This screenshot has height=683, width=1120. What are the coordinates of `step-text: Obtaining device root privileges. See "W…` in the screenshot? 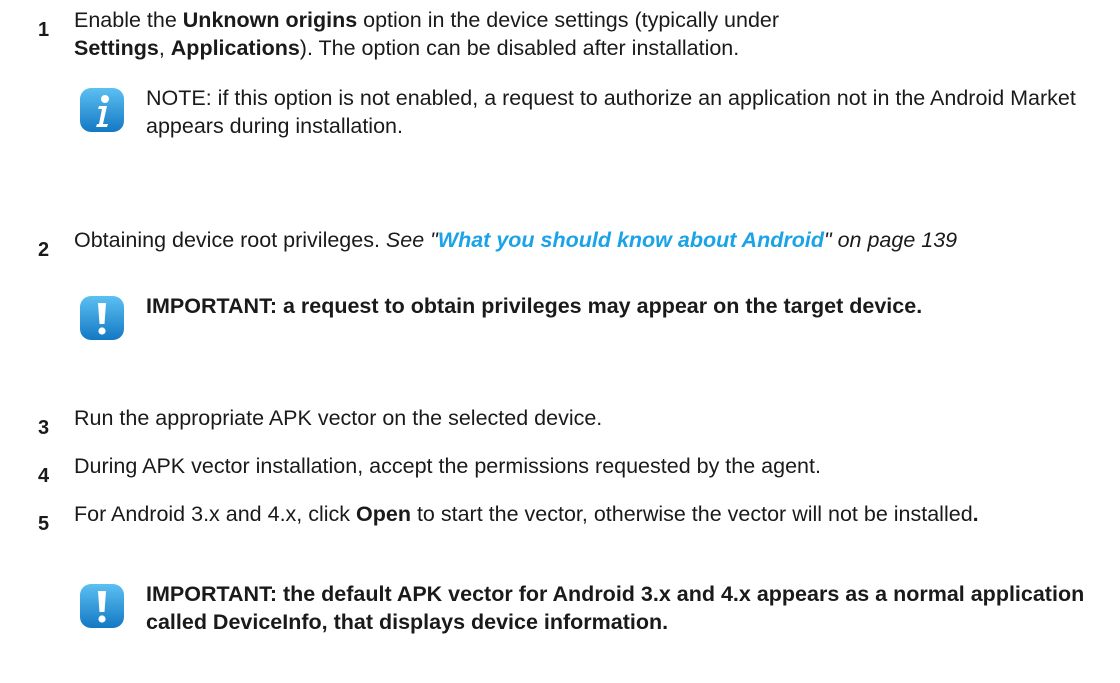 It's located at (516, 240).